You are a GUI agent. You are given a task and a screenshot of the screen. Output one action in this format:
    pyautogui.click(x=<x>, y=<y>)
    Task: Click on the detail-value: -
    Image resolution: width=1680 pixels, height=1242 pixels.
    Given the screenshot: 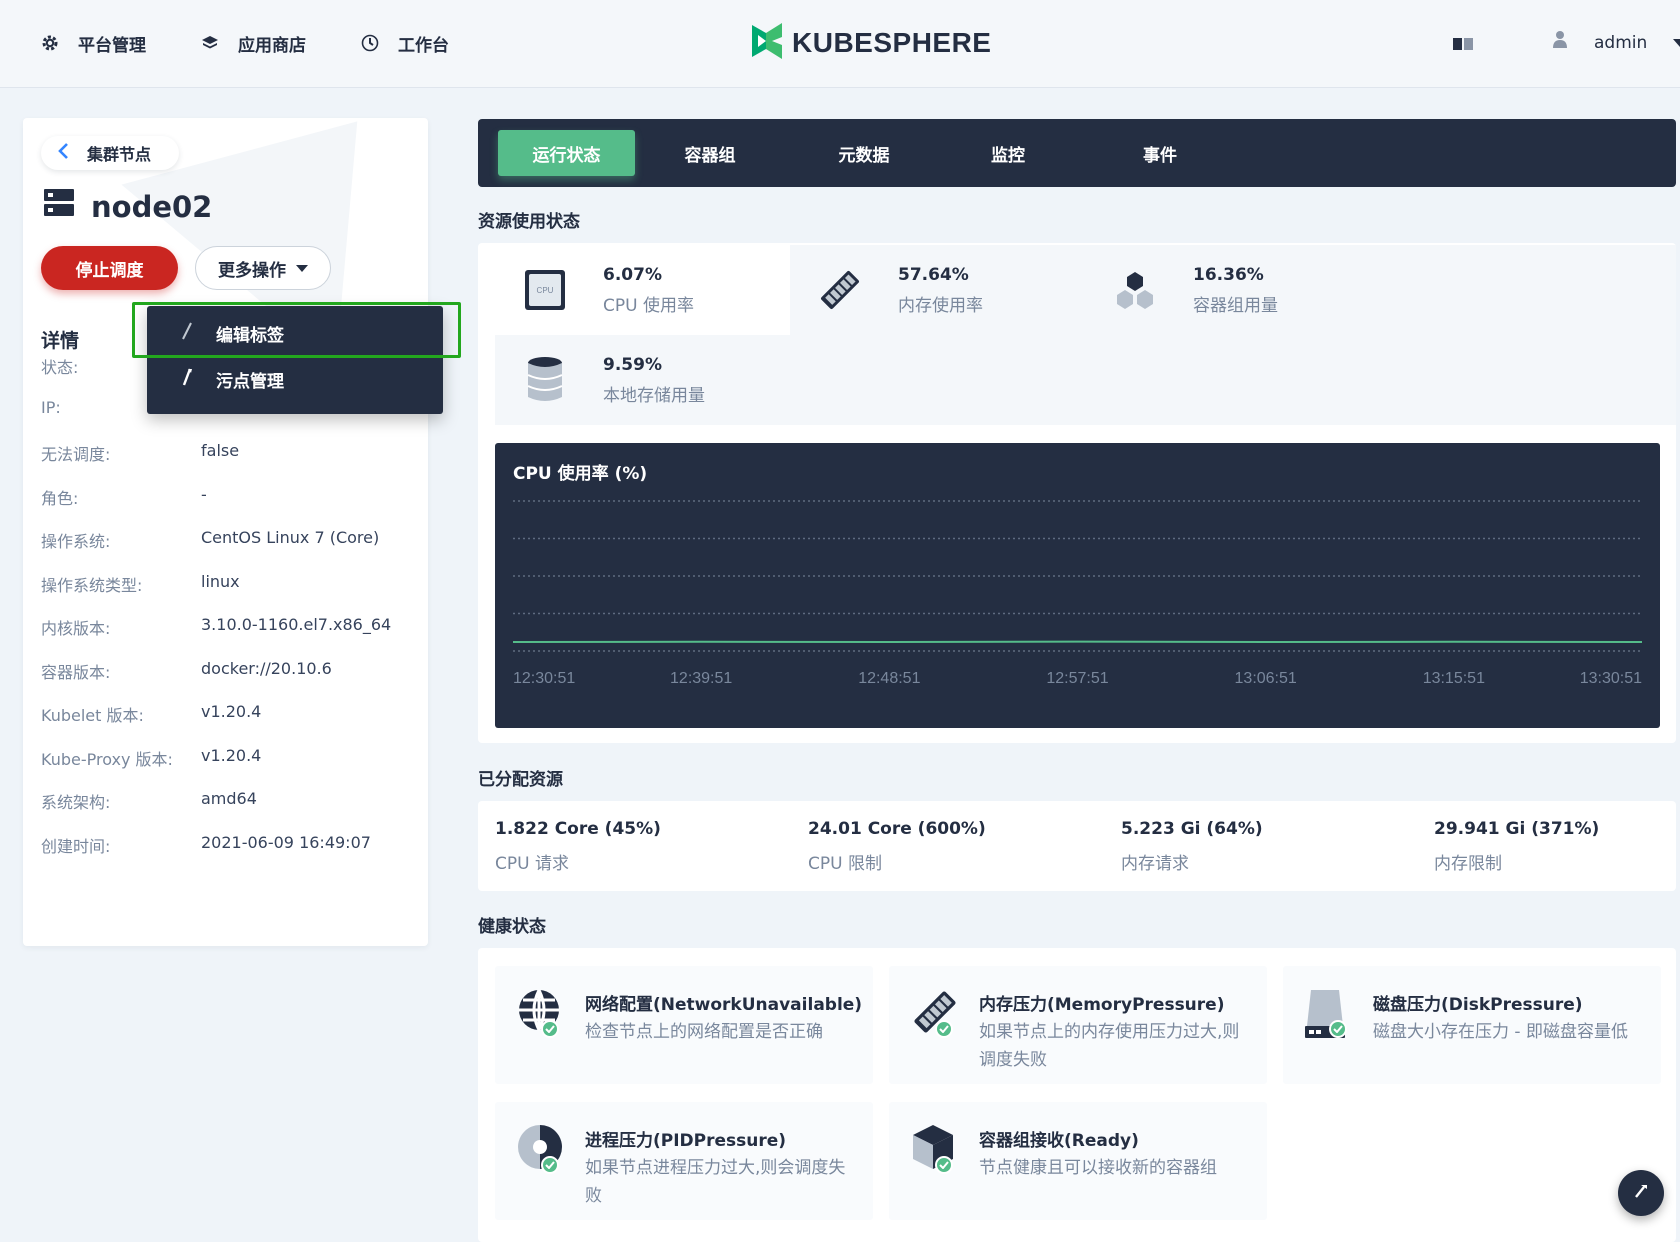 What is the action you would take?
    pyautogui.click(x=204, y=494)
    